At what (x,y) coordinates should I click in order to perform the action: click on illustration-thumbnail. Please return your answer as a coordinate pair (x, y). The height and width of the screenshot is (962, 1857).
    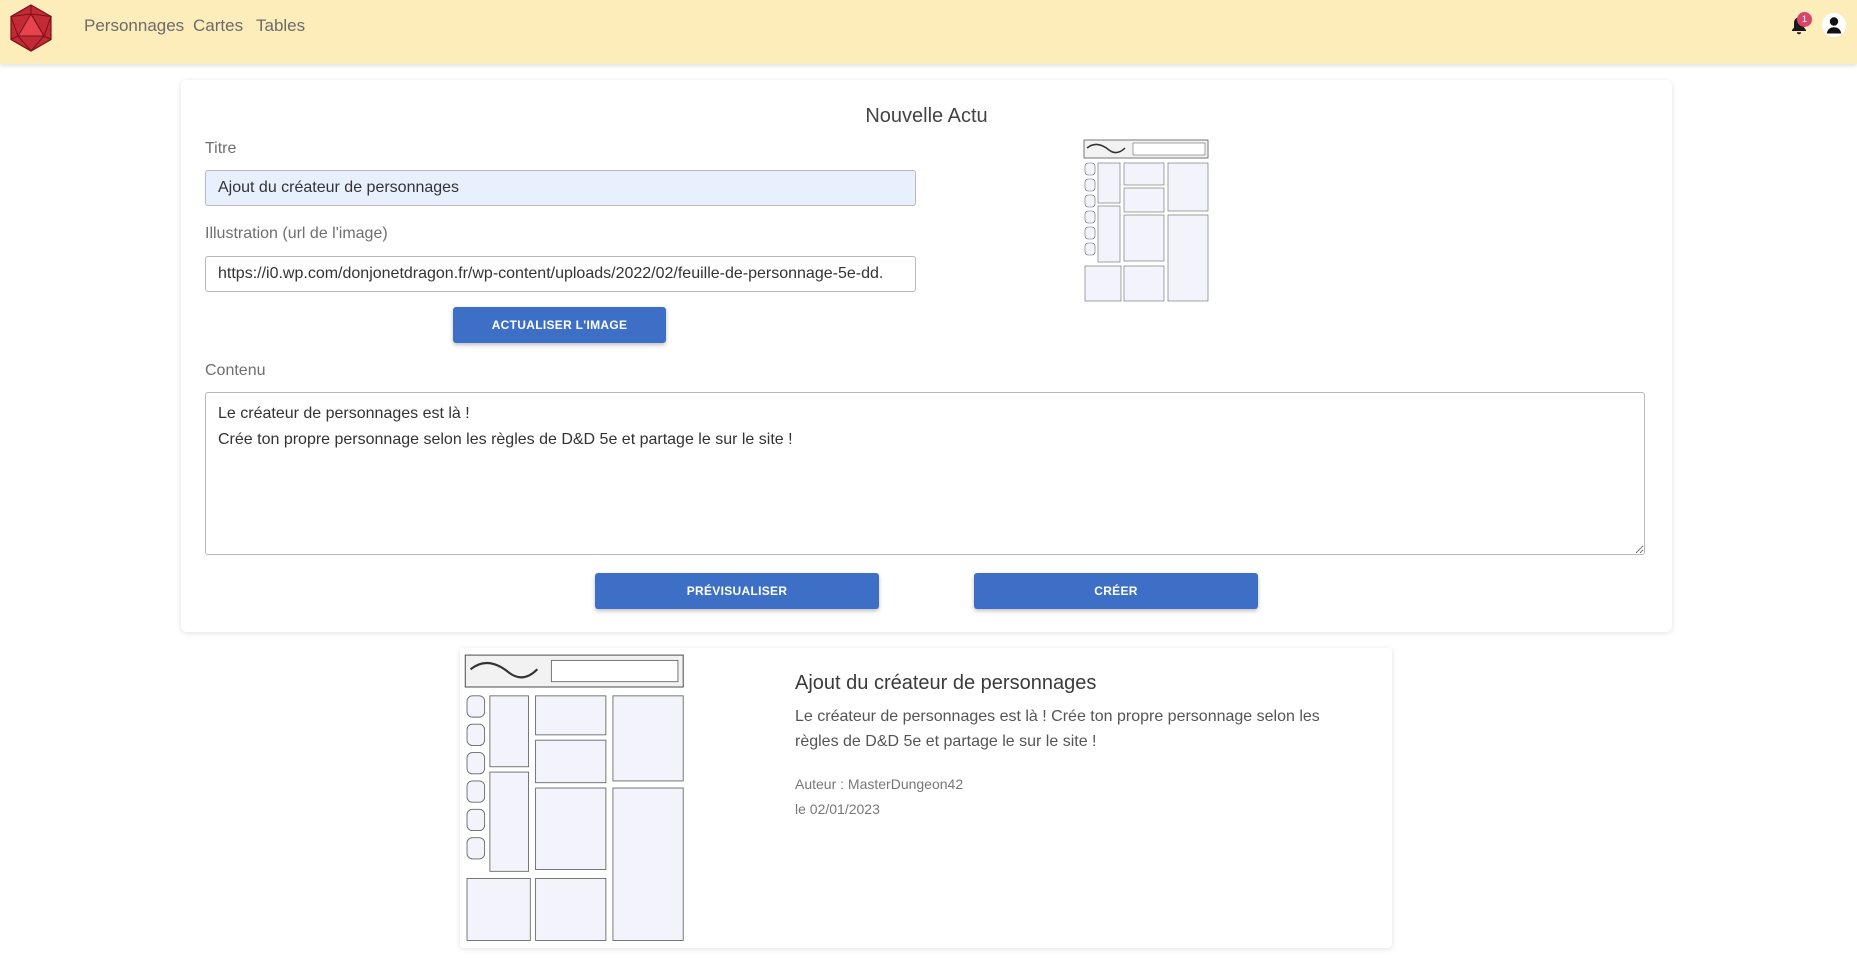
    Looking at the image, I should click on (1147, 219).